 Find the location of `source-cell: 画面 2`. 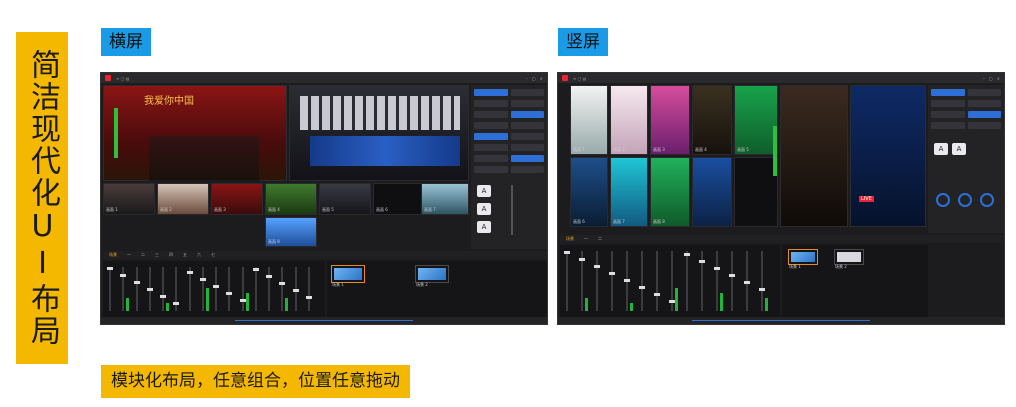

source-cell: 画面 2 is located at coordinates (183, 199).